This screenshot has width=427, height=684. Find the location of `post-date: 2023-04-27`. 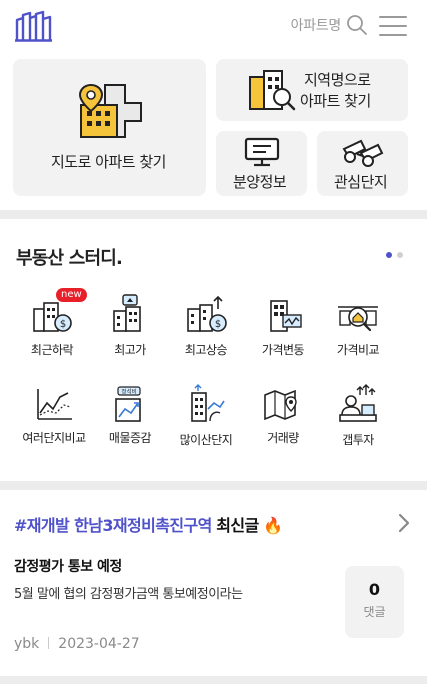

post-date: 2023-04-27 is located at coordinates (99, 644).